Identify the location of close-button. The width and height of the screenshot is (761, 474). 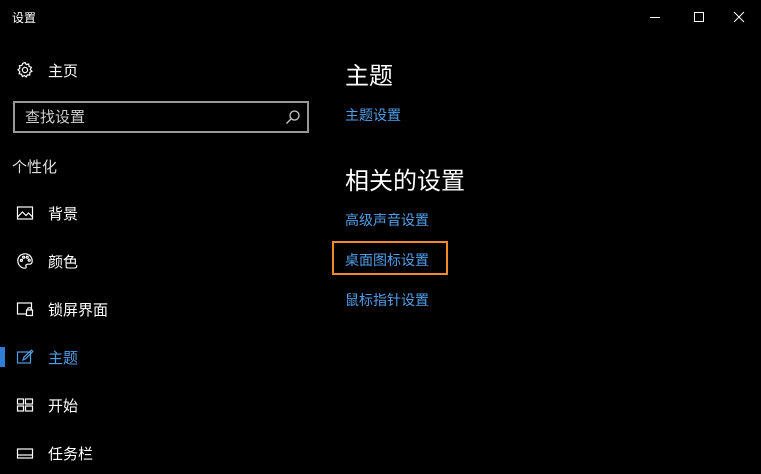
(738, 17).